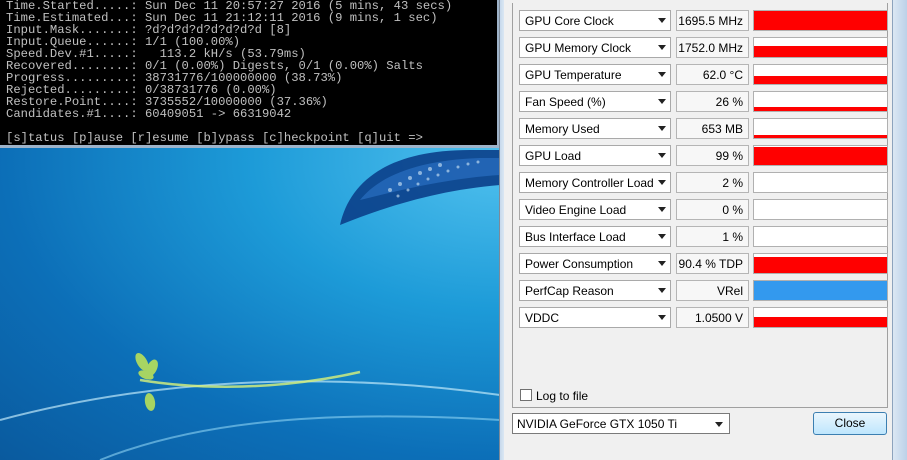  I want to click on sensor-label: Memory Controller Load, so click(589, 183).